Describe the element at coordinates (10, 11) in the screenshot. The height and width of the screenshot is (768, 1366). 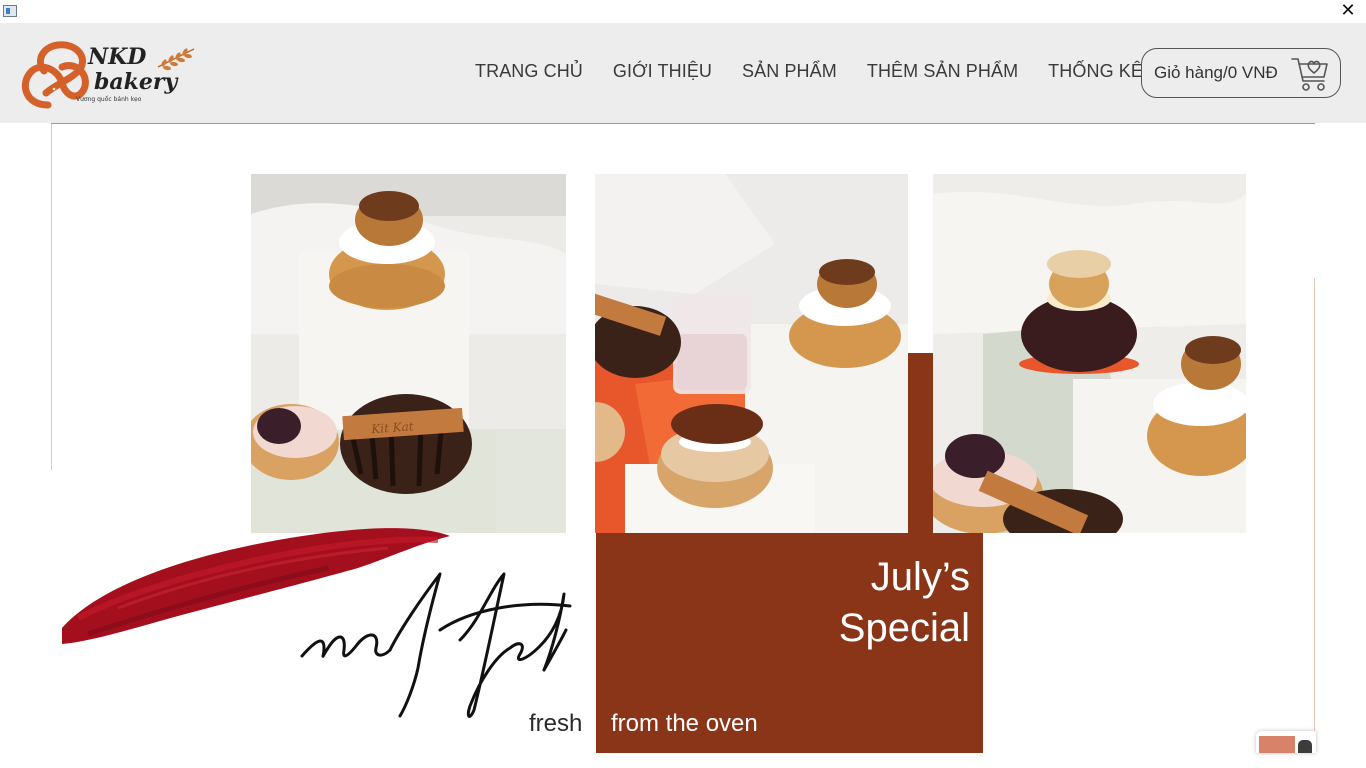
I see `app-icon` at that location.